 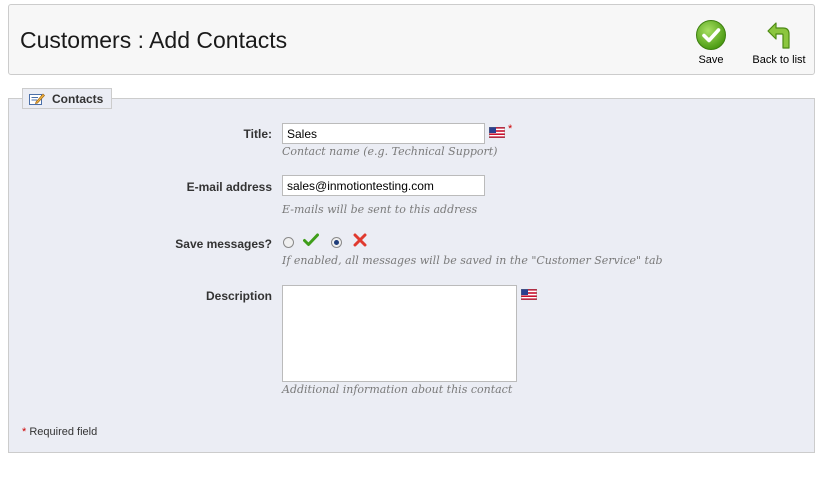 I want to click on checkmark-circle-icon, so click(x=711, y=35).